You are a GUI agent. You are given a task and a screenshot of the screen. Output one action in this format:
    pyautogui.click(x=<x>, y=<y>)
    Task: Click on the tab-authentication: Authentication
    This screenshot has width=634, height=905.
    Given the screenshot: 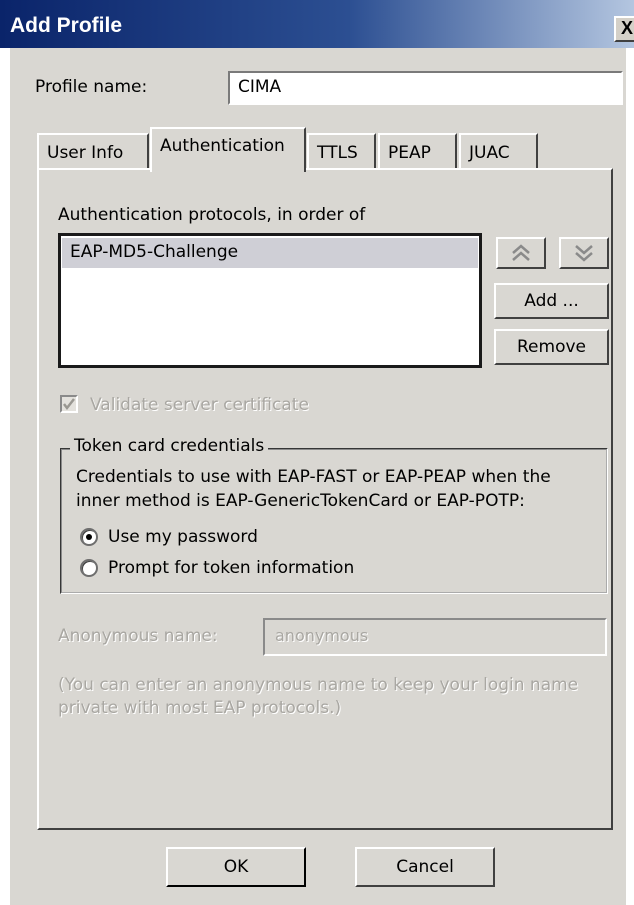 What is the action you would take?
    pyautogui.click(x=228, y=149)
    